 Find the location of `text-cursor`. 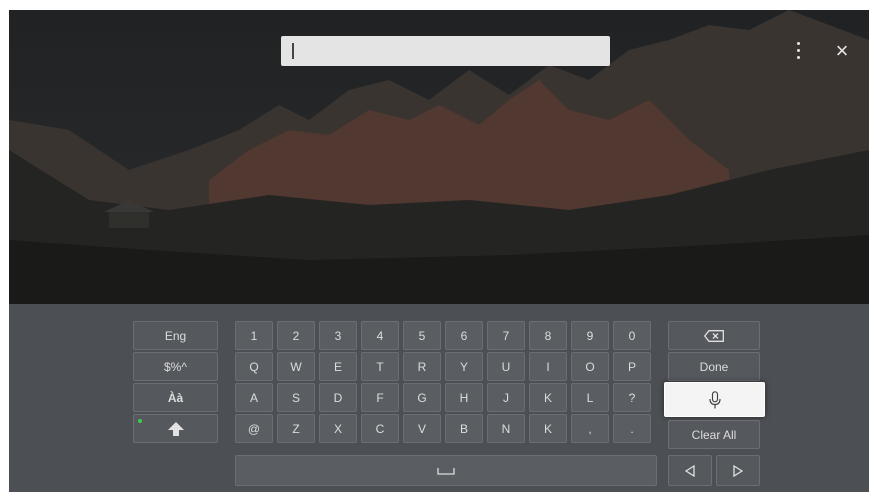

text-cursor is located at coordinates (293, 51).